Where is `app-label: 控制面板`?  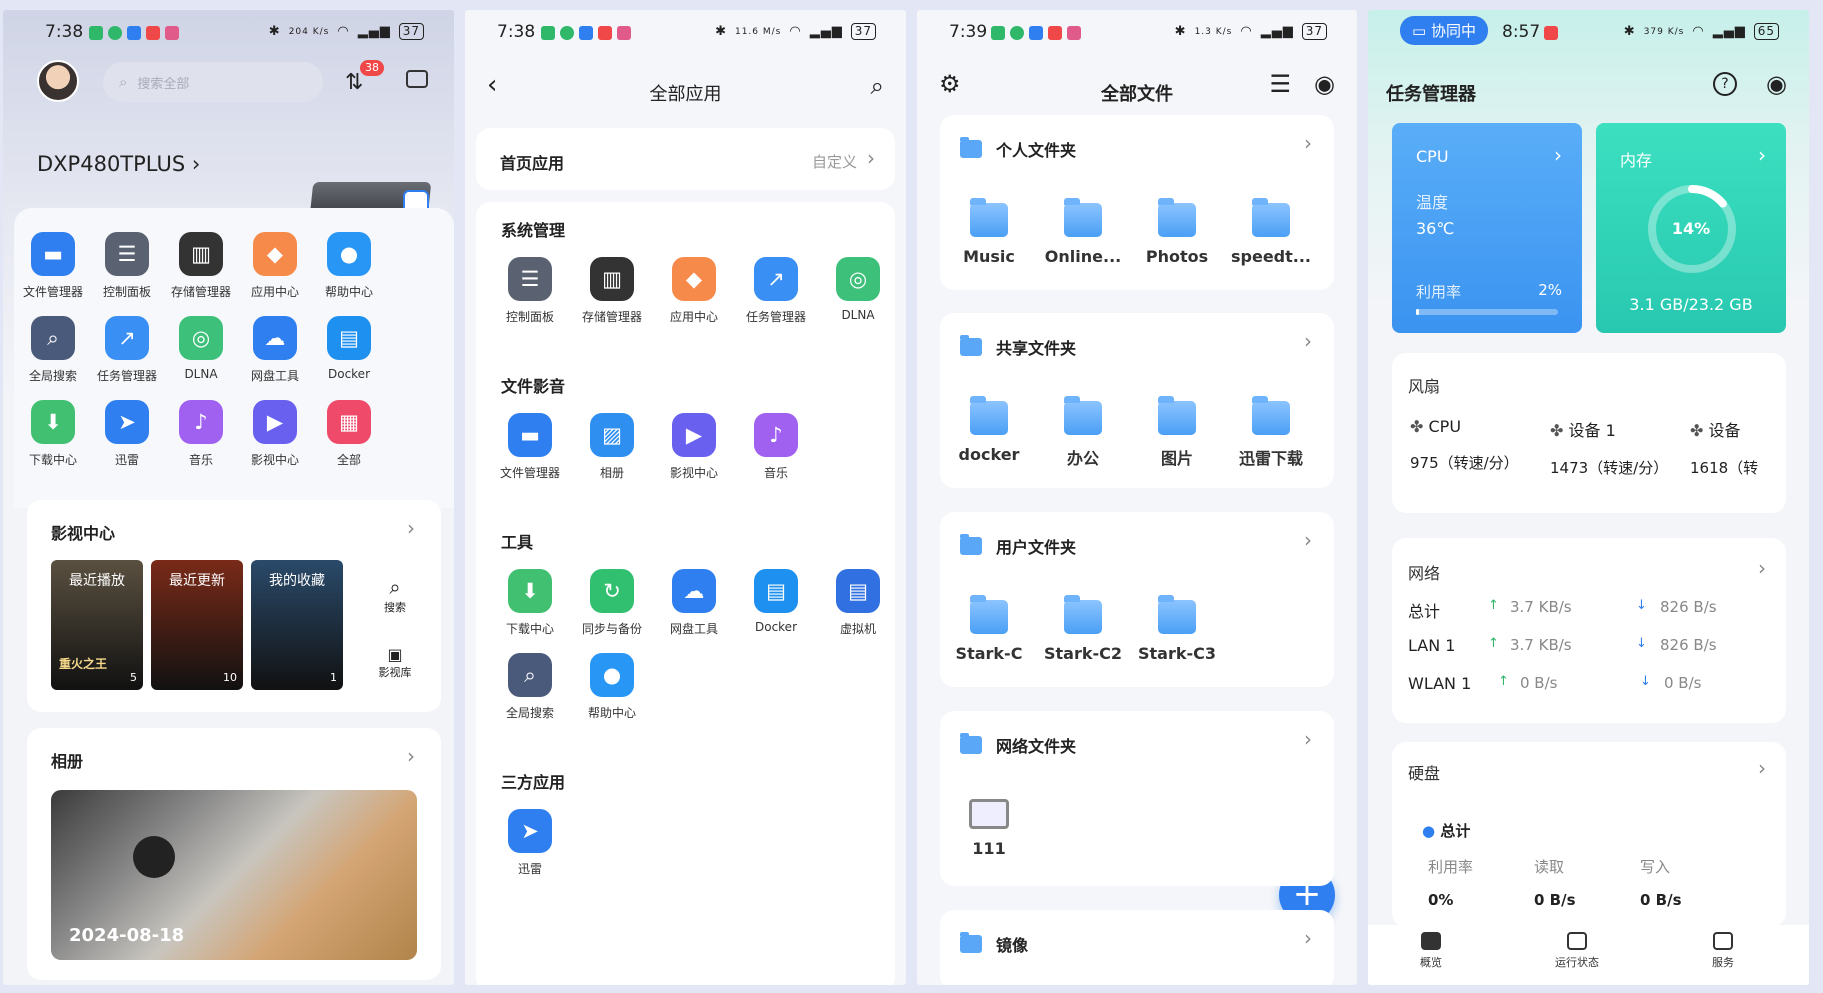 app-label: 控制面板 is located at coordinates (529, 317).